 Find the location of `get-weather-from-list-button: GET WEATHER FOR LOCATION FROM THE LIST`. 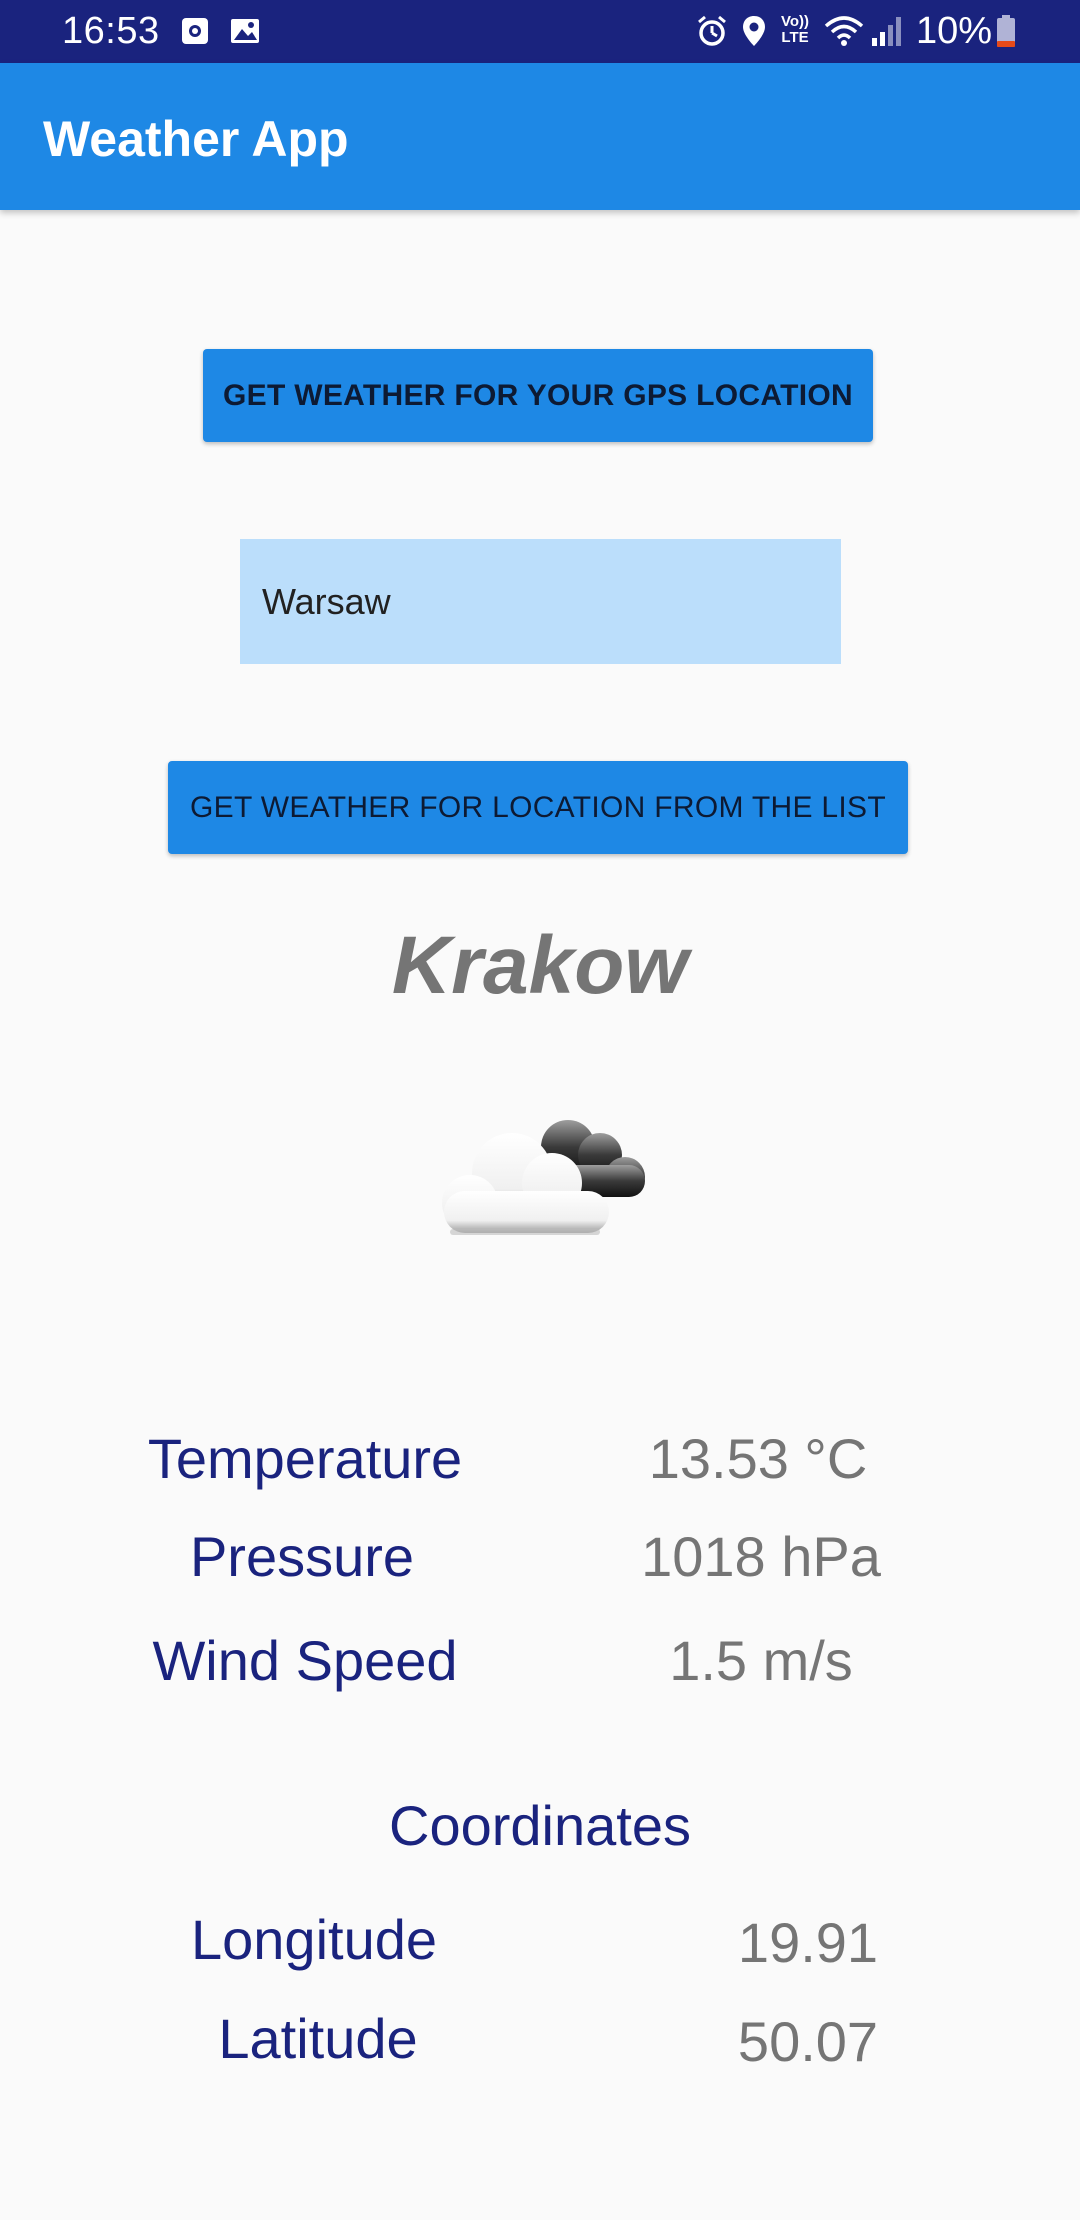

get-weather-from-list-button: GET WEATHER FOR LOCATION FROM THE LIST is located at coordinates (538, 807).